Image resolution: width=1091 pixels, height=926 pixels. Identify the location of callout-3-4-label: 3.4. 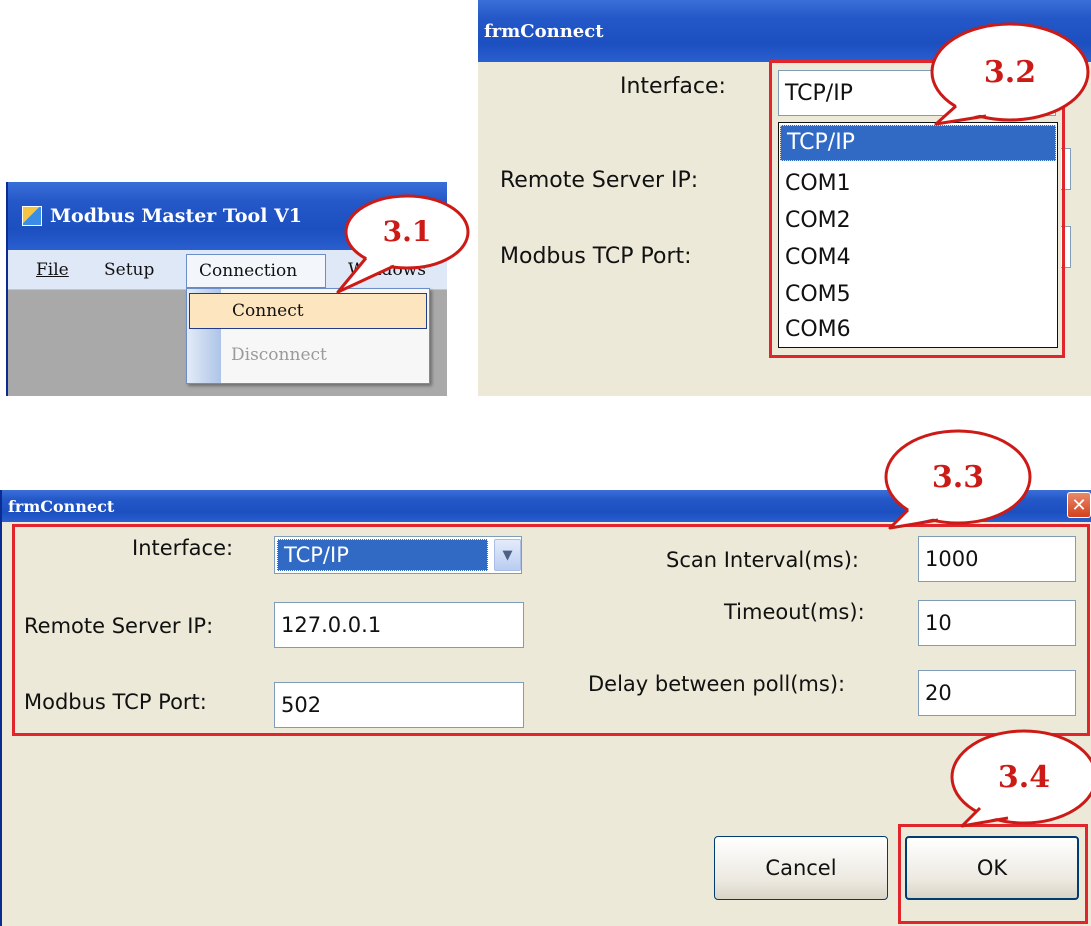
(1024, 777).